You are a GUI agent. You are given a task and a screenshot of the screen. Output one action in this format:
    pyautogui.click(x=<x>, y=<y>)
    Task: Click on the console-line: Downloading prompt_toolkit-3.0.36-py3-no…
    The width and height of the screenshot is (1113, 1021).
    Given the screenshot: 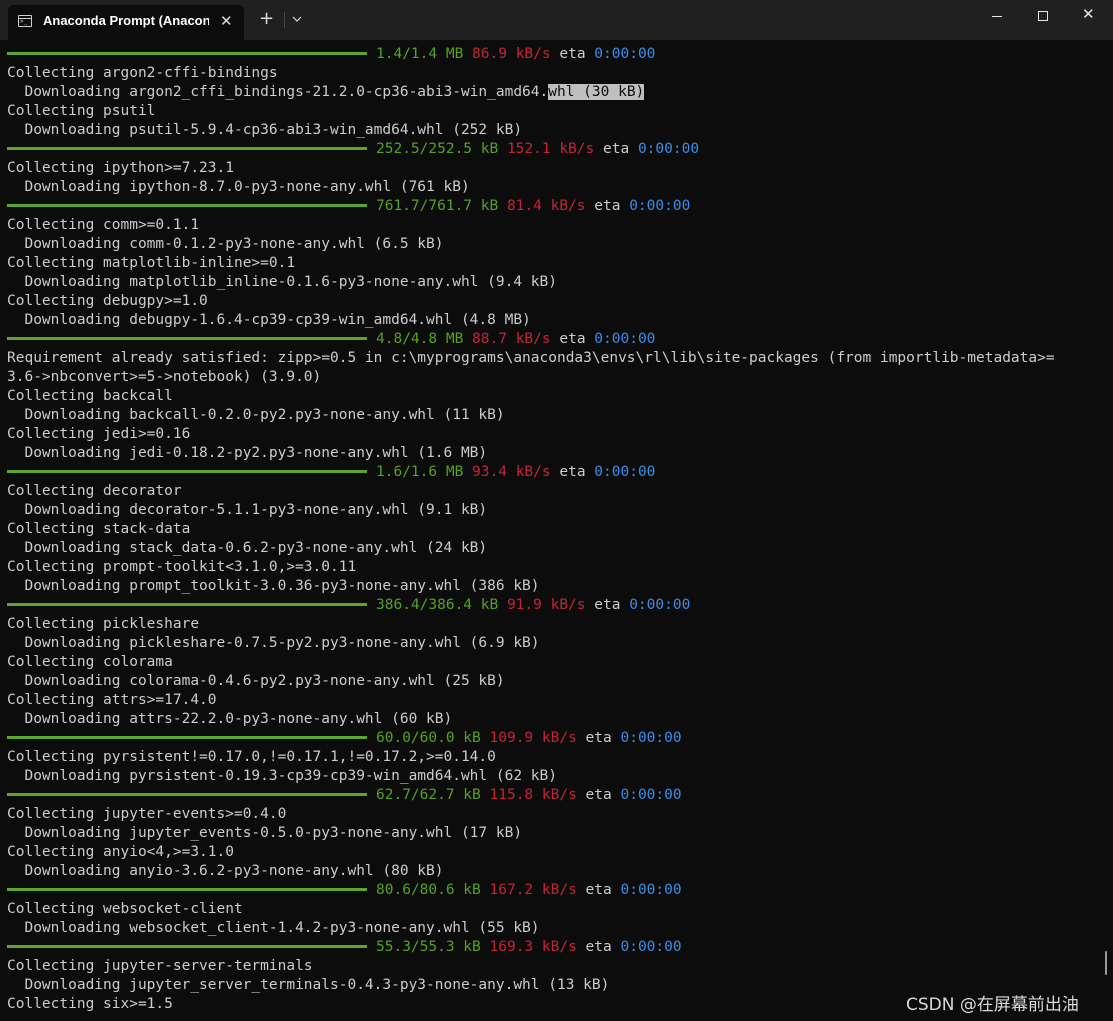 What is the action you would take?
    pyautogui.click(x=273, y=586)
    